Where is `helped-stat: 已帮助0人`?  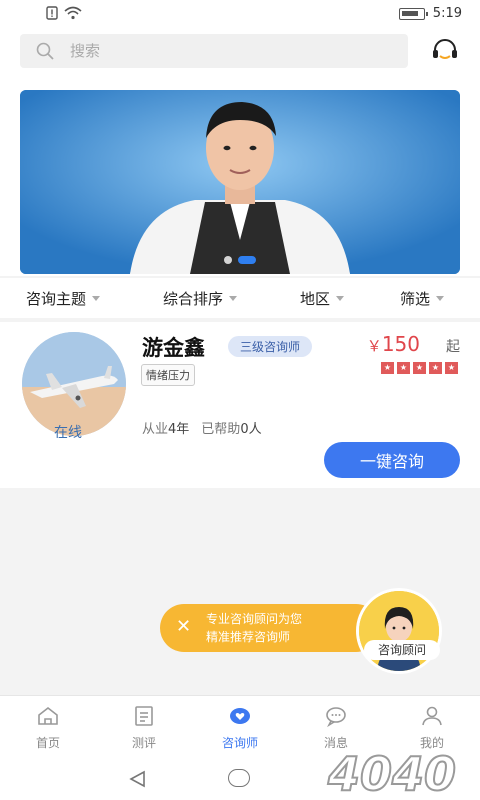
helped-stat: 已帮助0人 is located at coordinates (231, 427).